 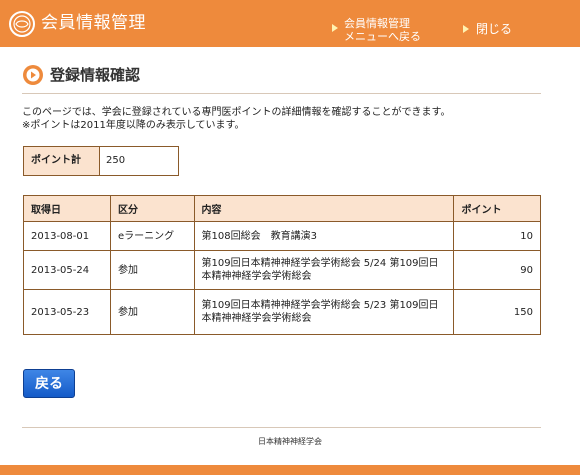 What do you see at coordinates (22, 24) in the screenshot?
I see `society-logo-icon` at bounding box center [22, 24].